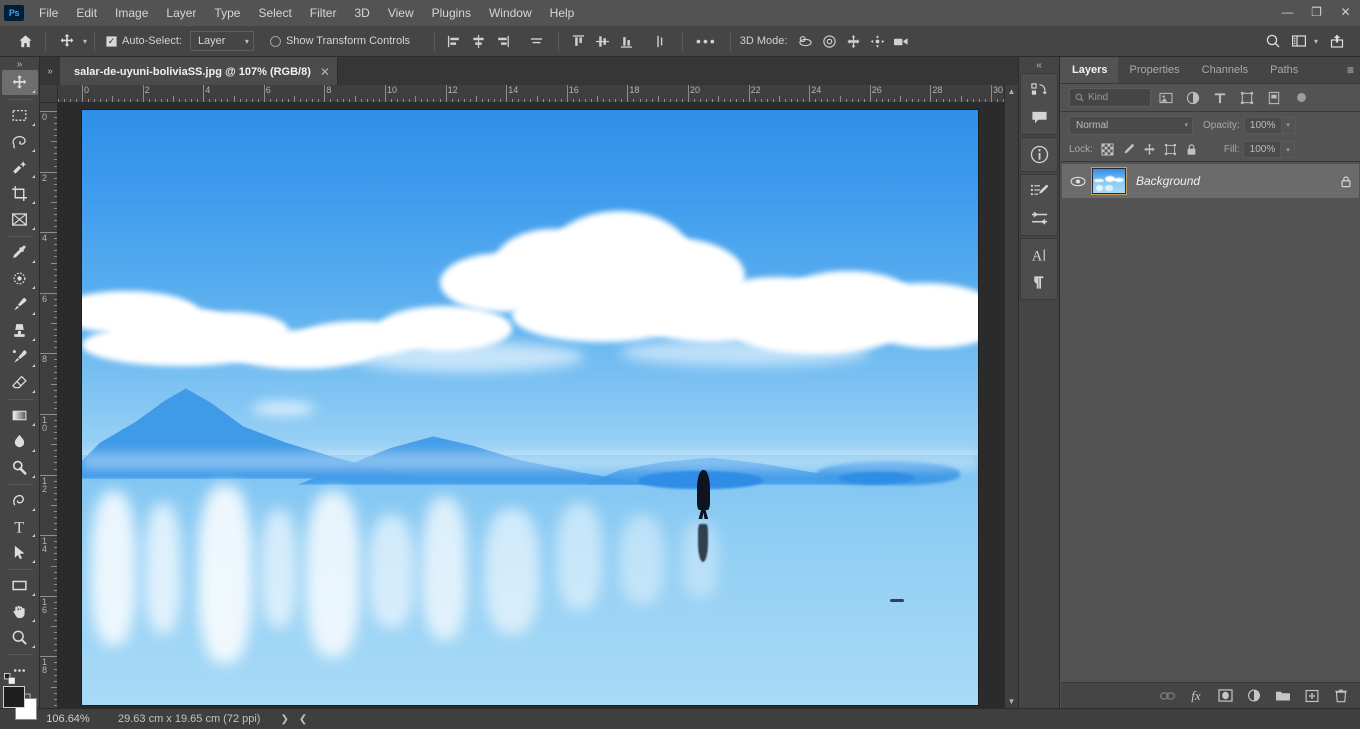  I want to click on blur-tool, so click(20, 441).